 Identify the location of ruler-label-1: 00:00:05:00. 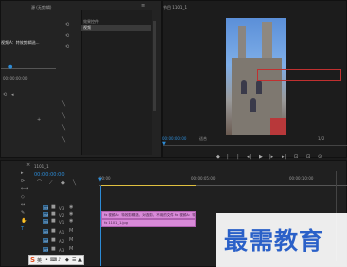
(203, 178).